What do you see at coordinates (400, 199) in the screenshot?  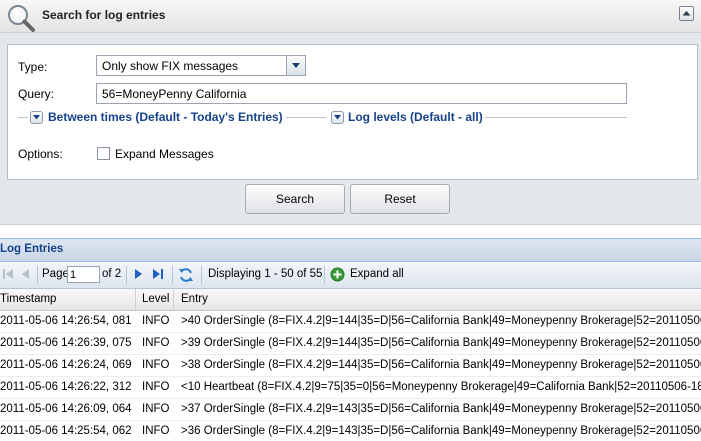 I see `reset-button: Reset` at bounding box center [400, 199].